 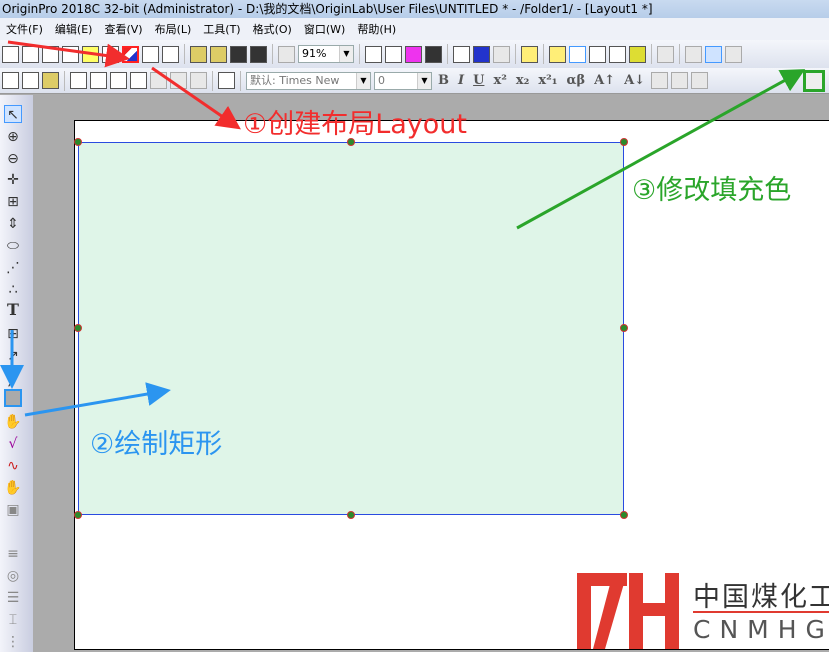 I want to click on menu-window: 窗口(W), so click(x=324, y=29).